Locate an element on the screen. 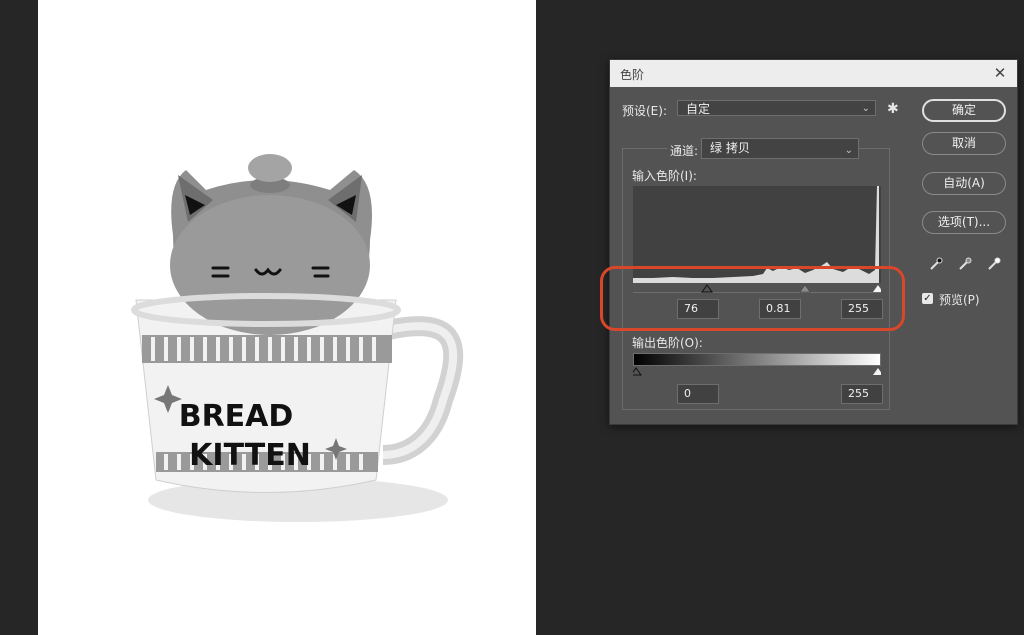 The image size is (1024, 635). channel-label: 通道: is located at coordinates (684, 150).